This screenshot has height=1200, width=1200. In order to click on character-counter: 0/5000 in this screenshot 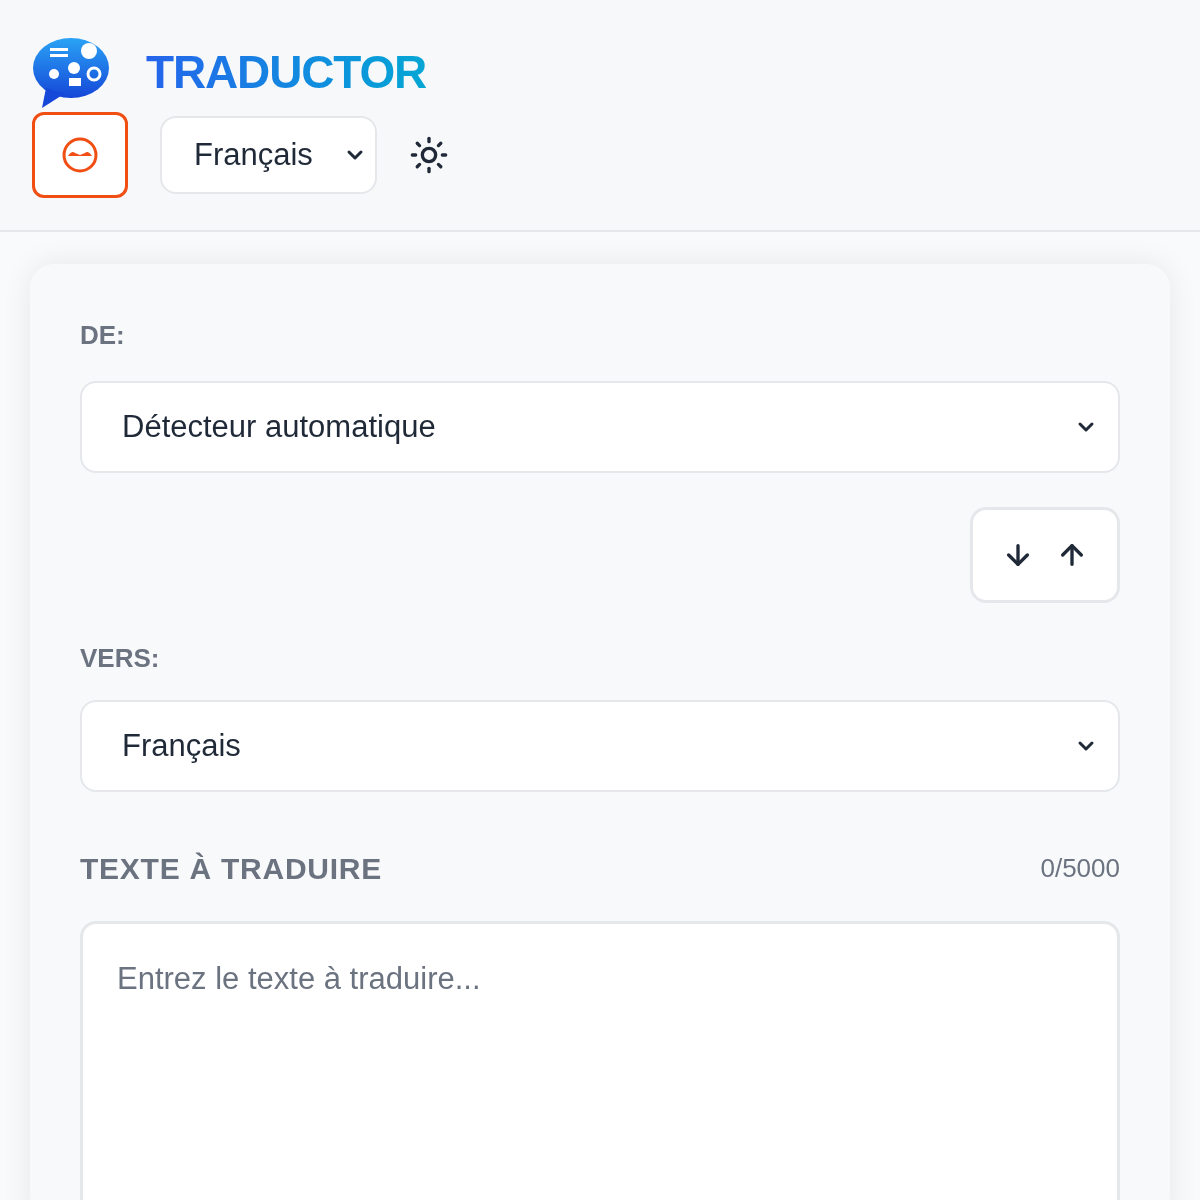, I will do `click(1080, 868)`.